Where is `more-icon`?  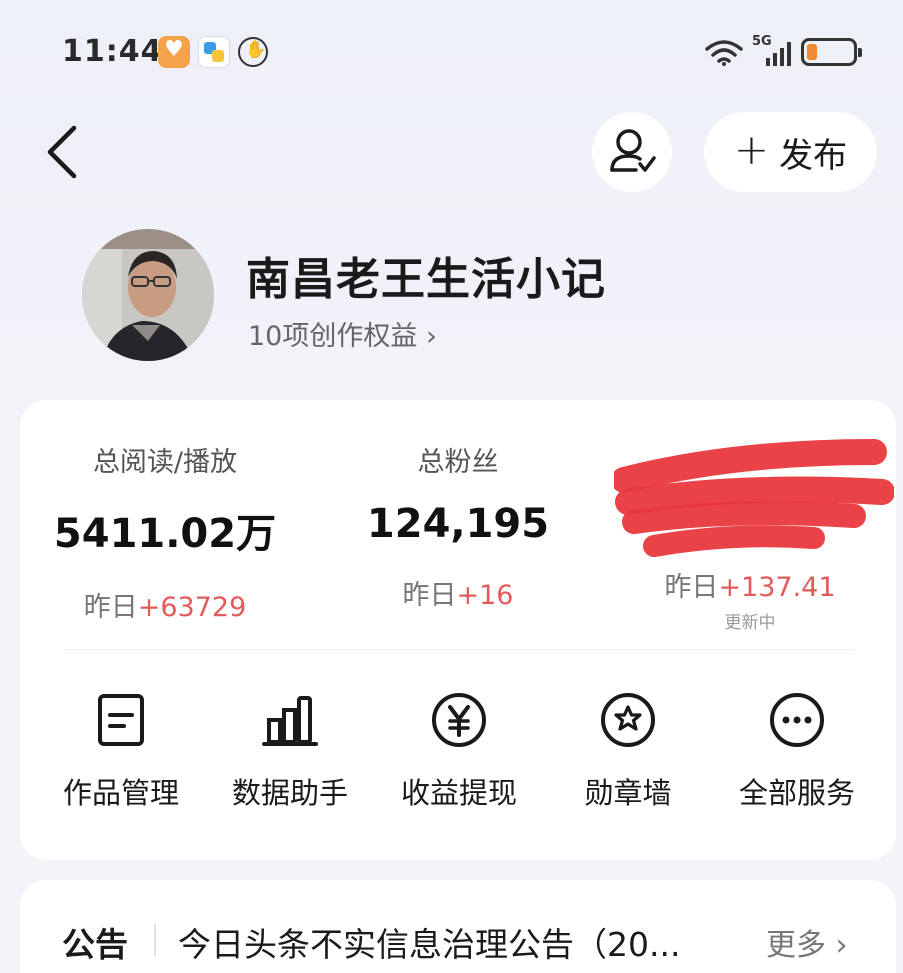
more-icon is located at coordinates (797, 720).